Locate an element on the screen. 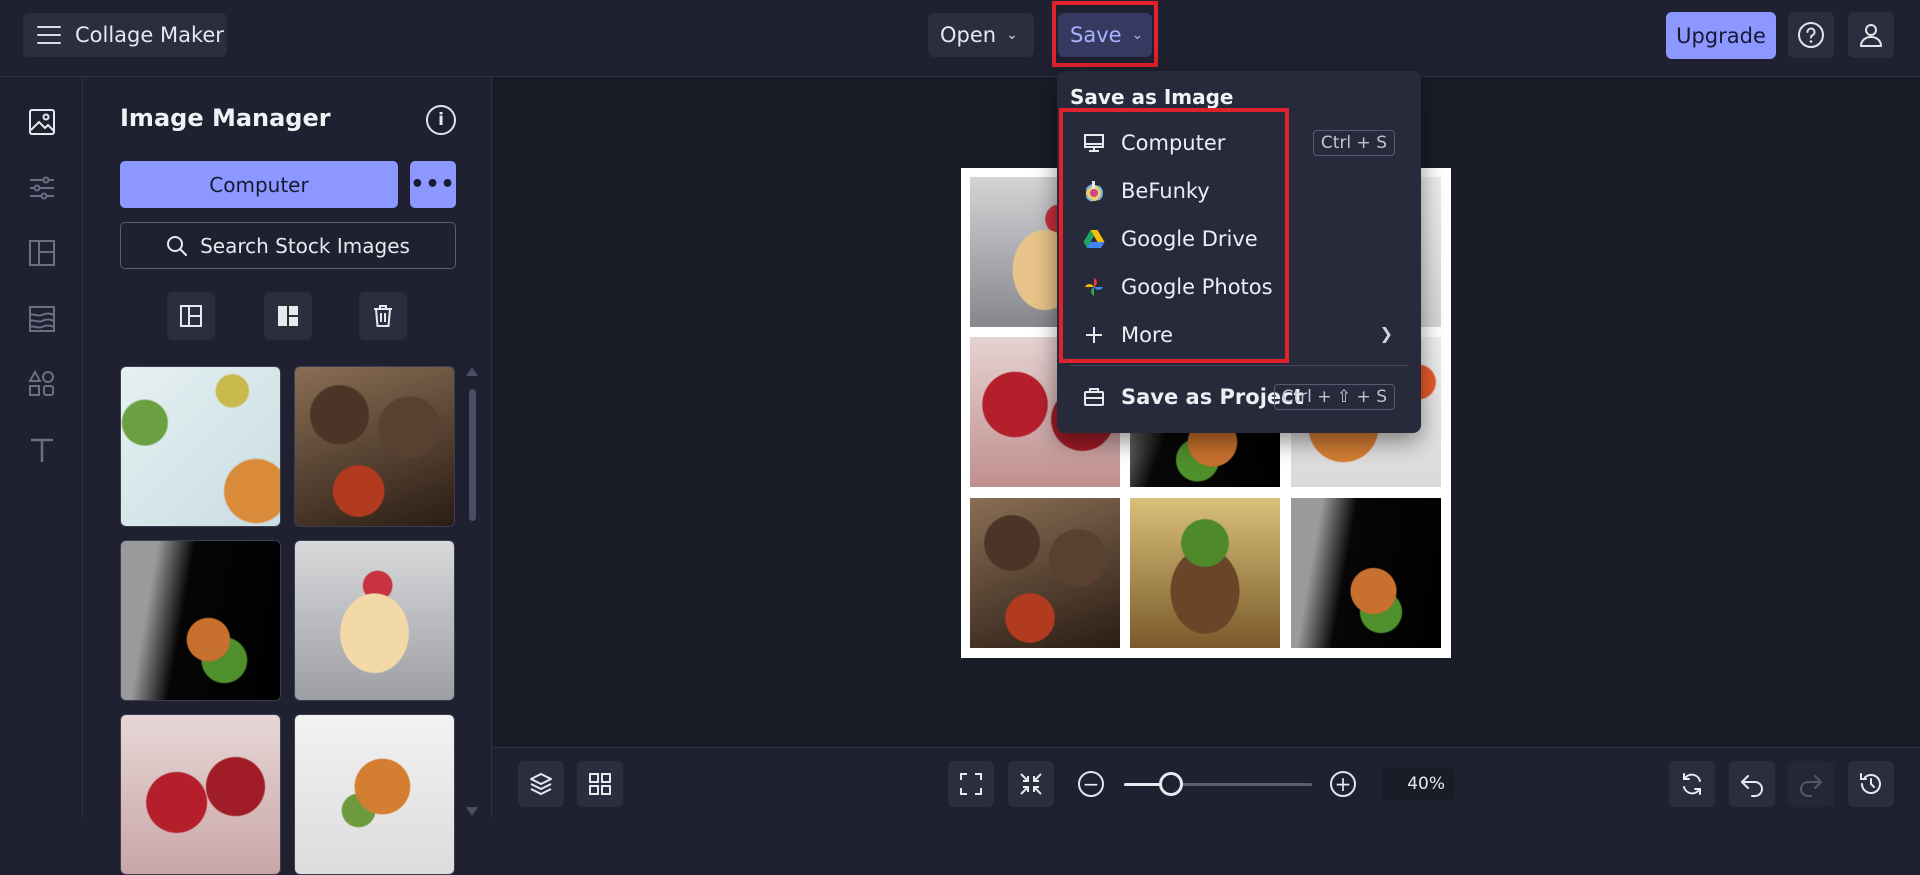 This screenshot has height=875, width=1920. left-tool-rail is located at coordinates (41, 447).